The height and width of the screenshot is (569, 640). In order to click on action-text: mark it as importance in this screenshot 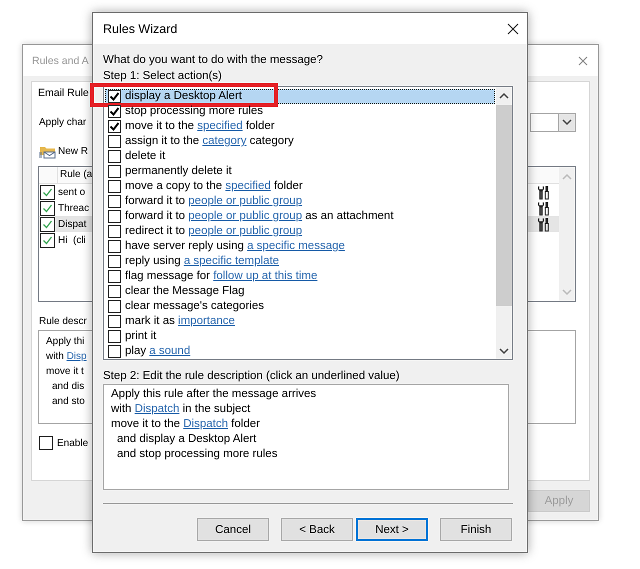, I will do `click(180, 321)`.